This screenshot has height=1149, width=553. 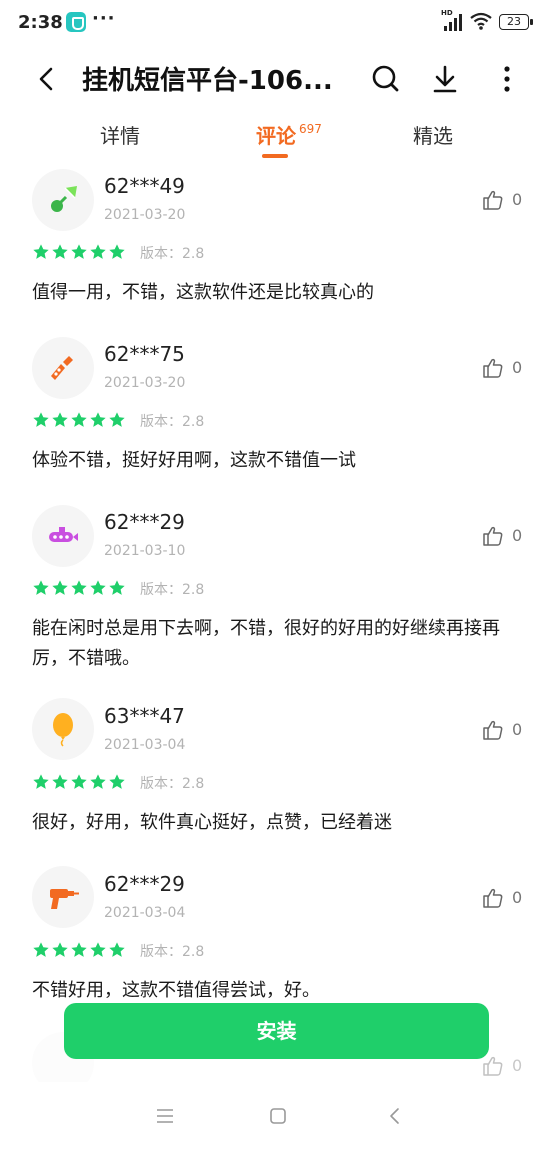 I want to click on review-text: 值得一用，不错，这款软件还是比较真心的, so click(x=203, y=292).